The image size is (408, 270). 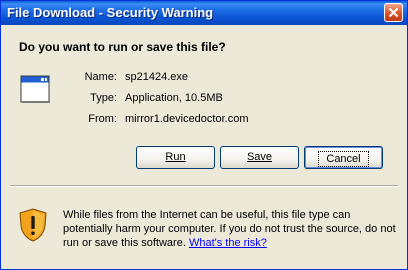 What do you see at coordinates (174, 98) in the screenshot?
I see `file-type-value: Application, 10.5MB` at bounding box center [174, 98].